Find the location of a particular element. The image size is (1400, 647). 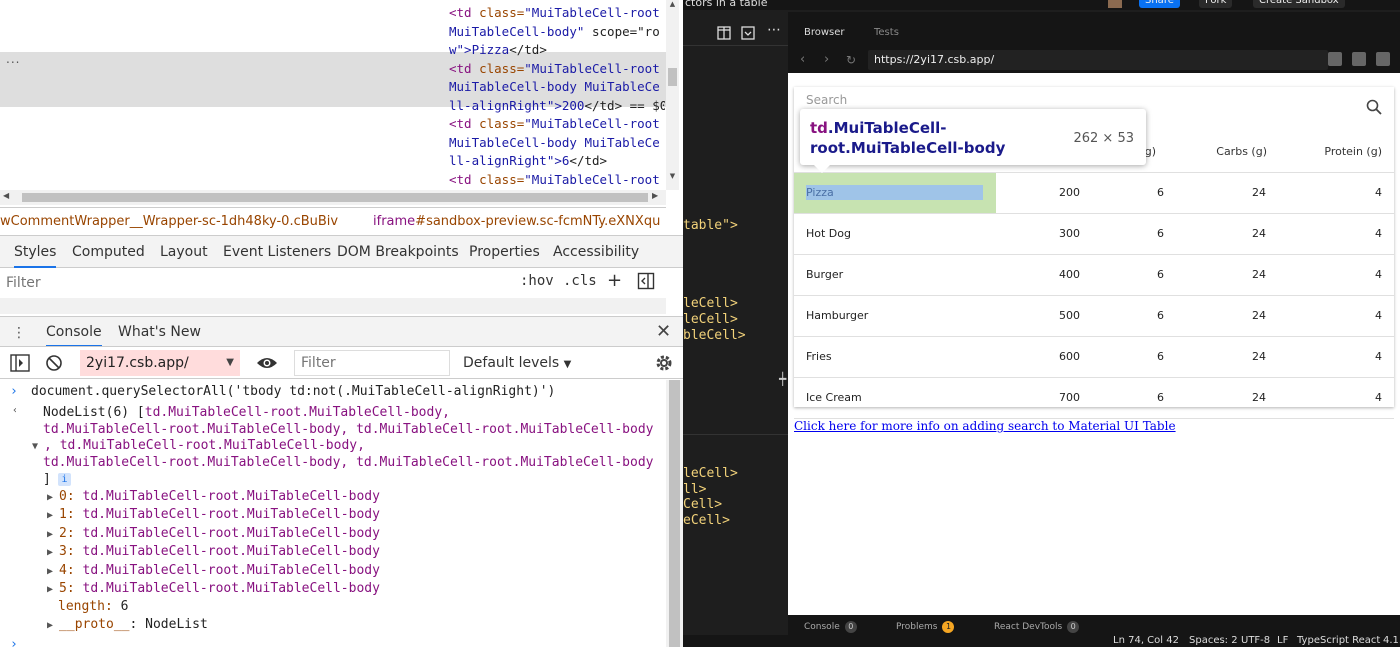

cls-button: .cls is located at coordinates (580, 281).